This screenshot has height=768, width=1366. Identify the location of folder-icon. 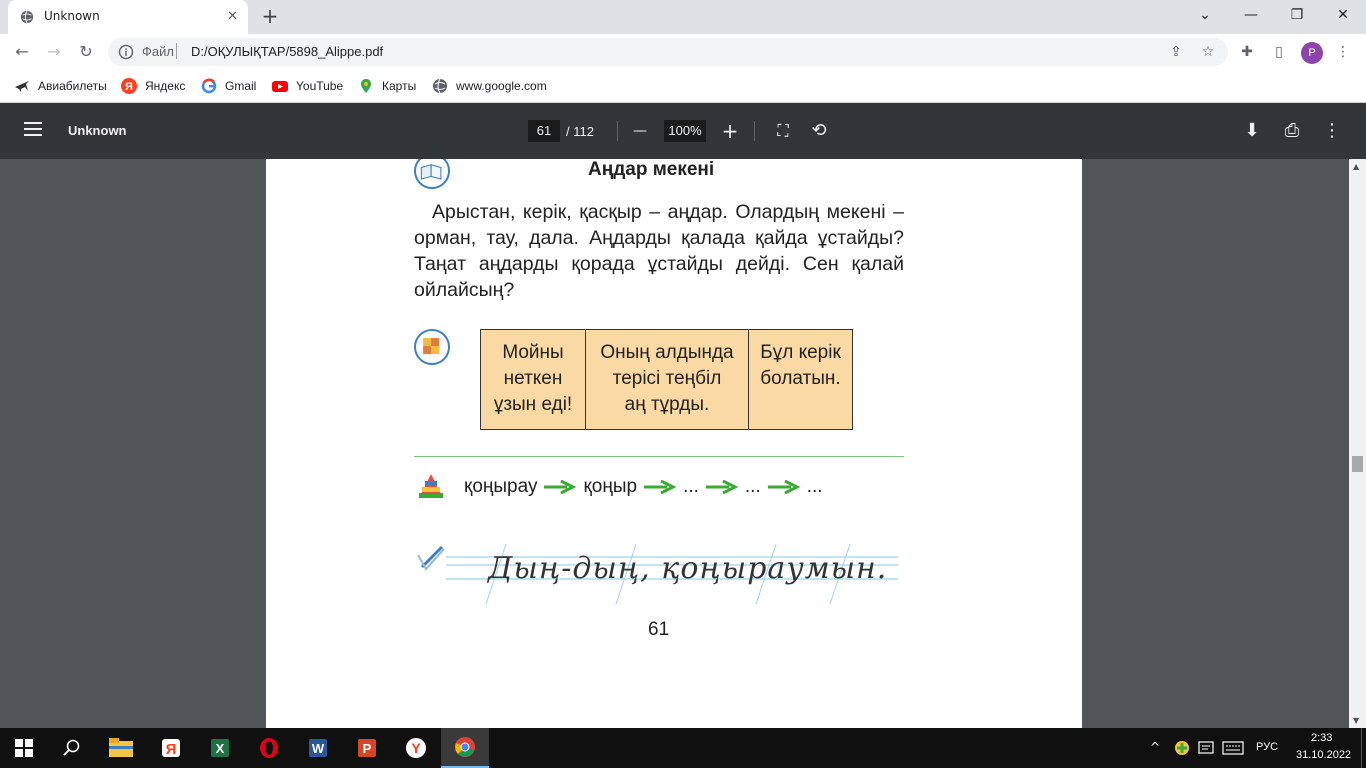
(121, 747).